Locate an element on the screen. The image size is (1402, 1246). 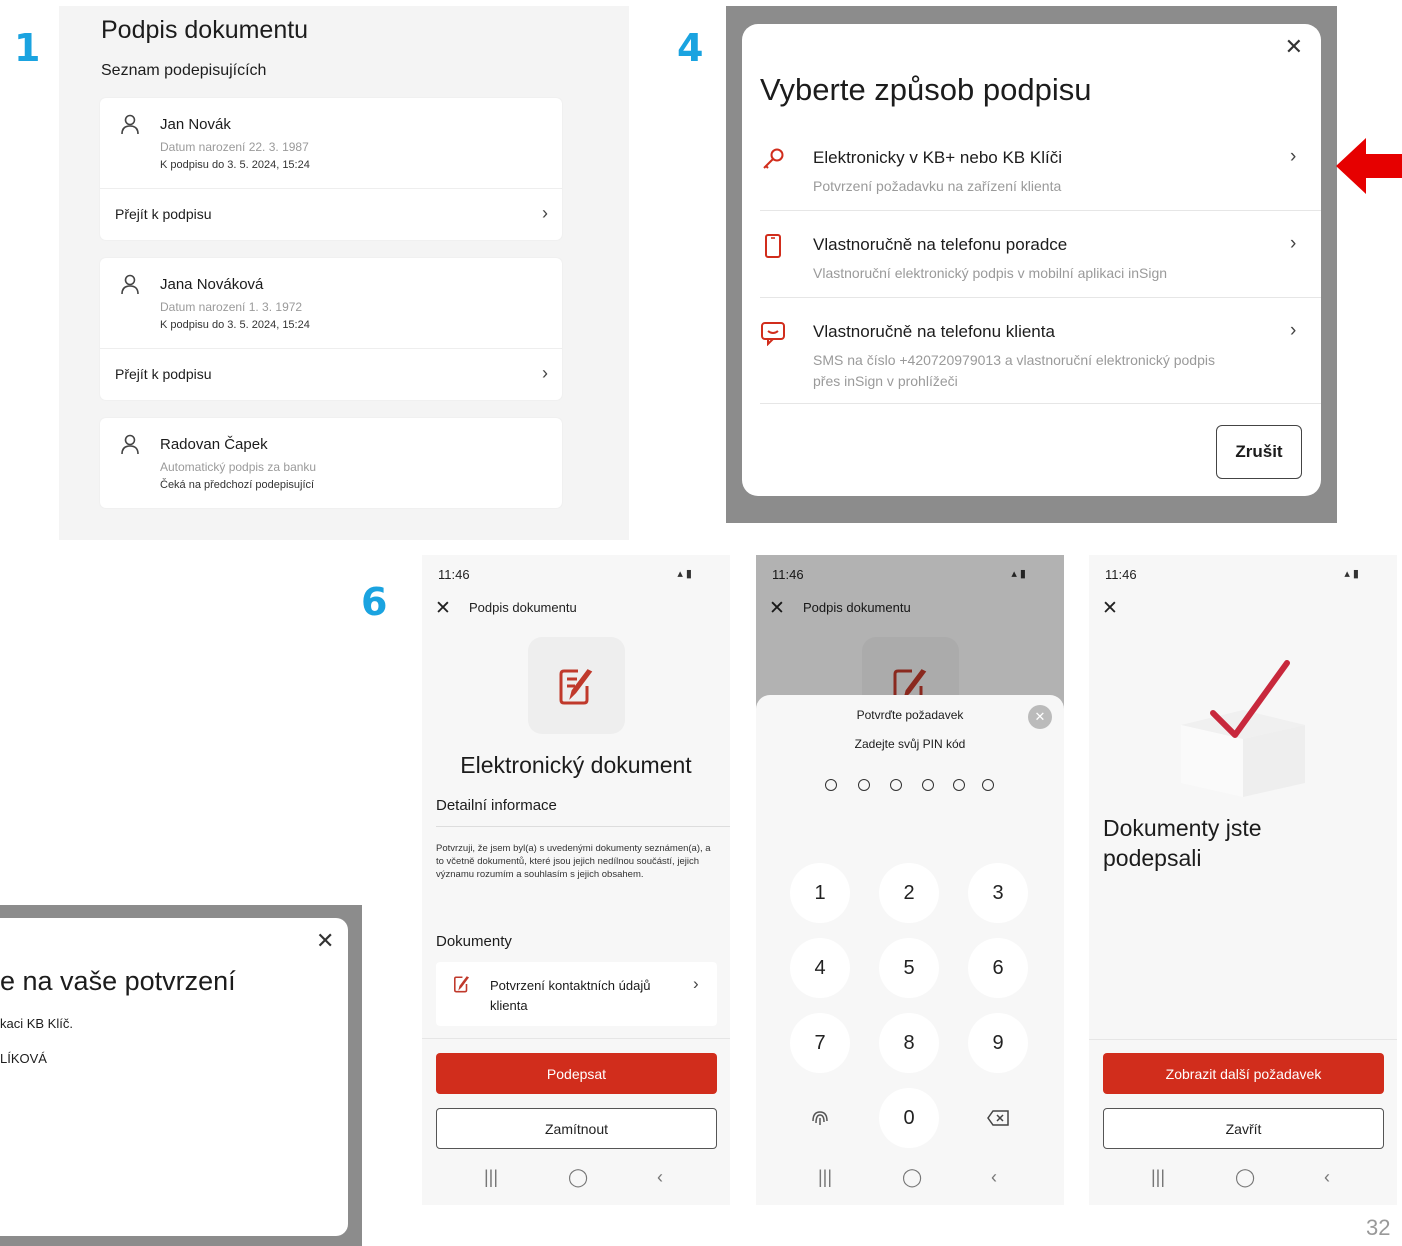
keypad-key-3: 3 is located at coordinates (998, 893).